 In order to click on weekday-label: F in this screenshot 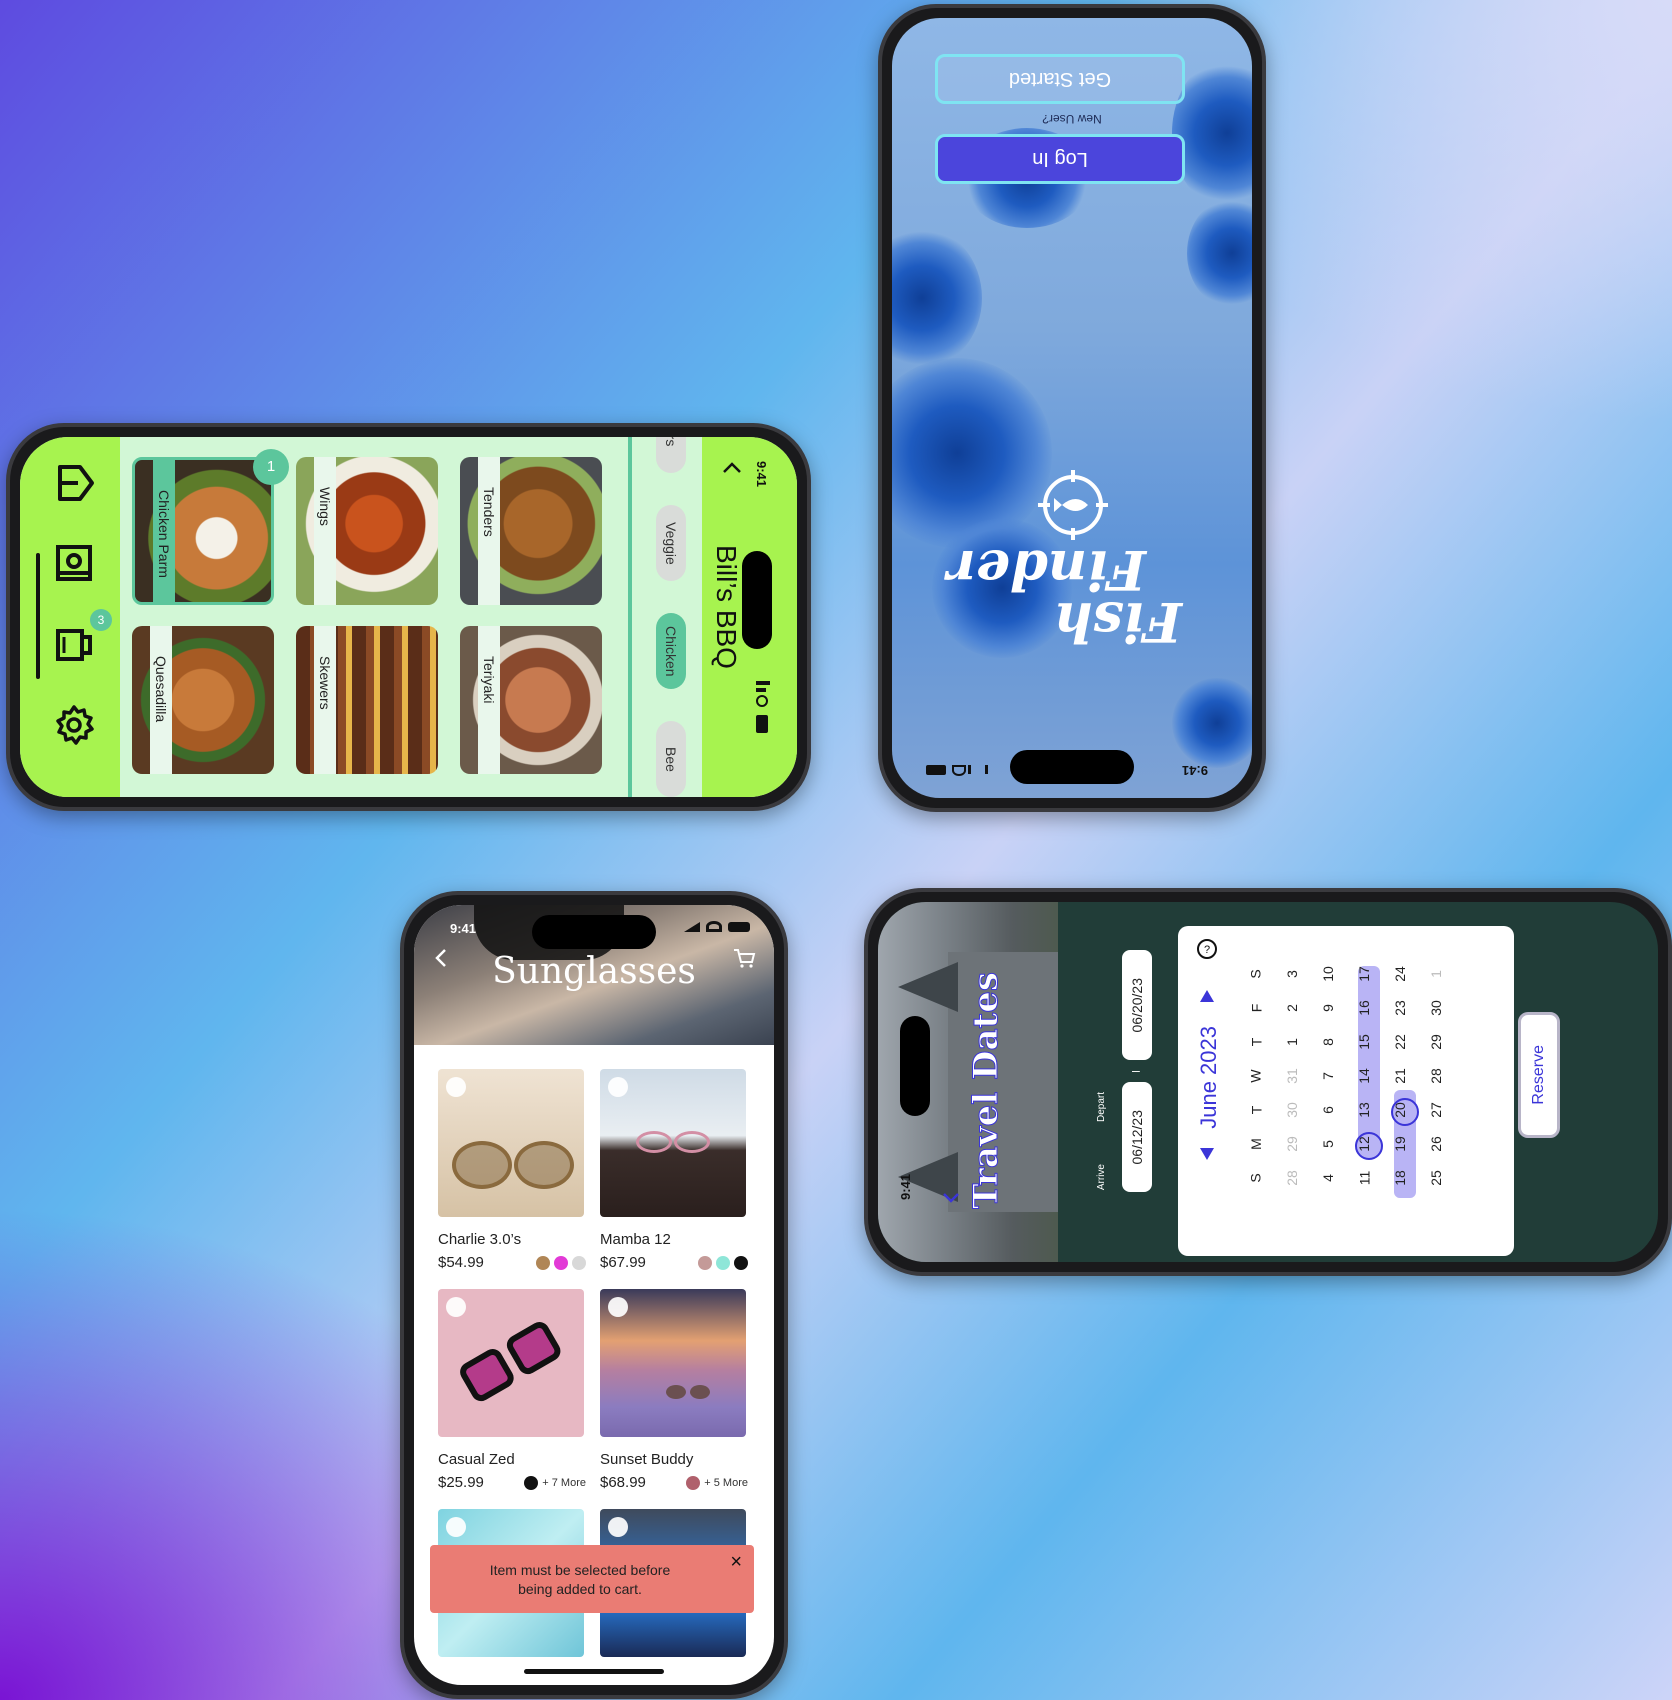, I will do `click(1256, 1008)`.